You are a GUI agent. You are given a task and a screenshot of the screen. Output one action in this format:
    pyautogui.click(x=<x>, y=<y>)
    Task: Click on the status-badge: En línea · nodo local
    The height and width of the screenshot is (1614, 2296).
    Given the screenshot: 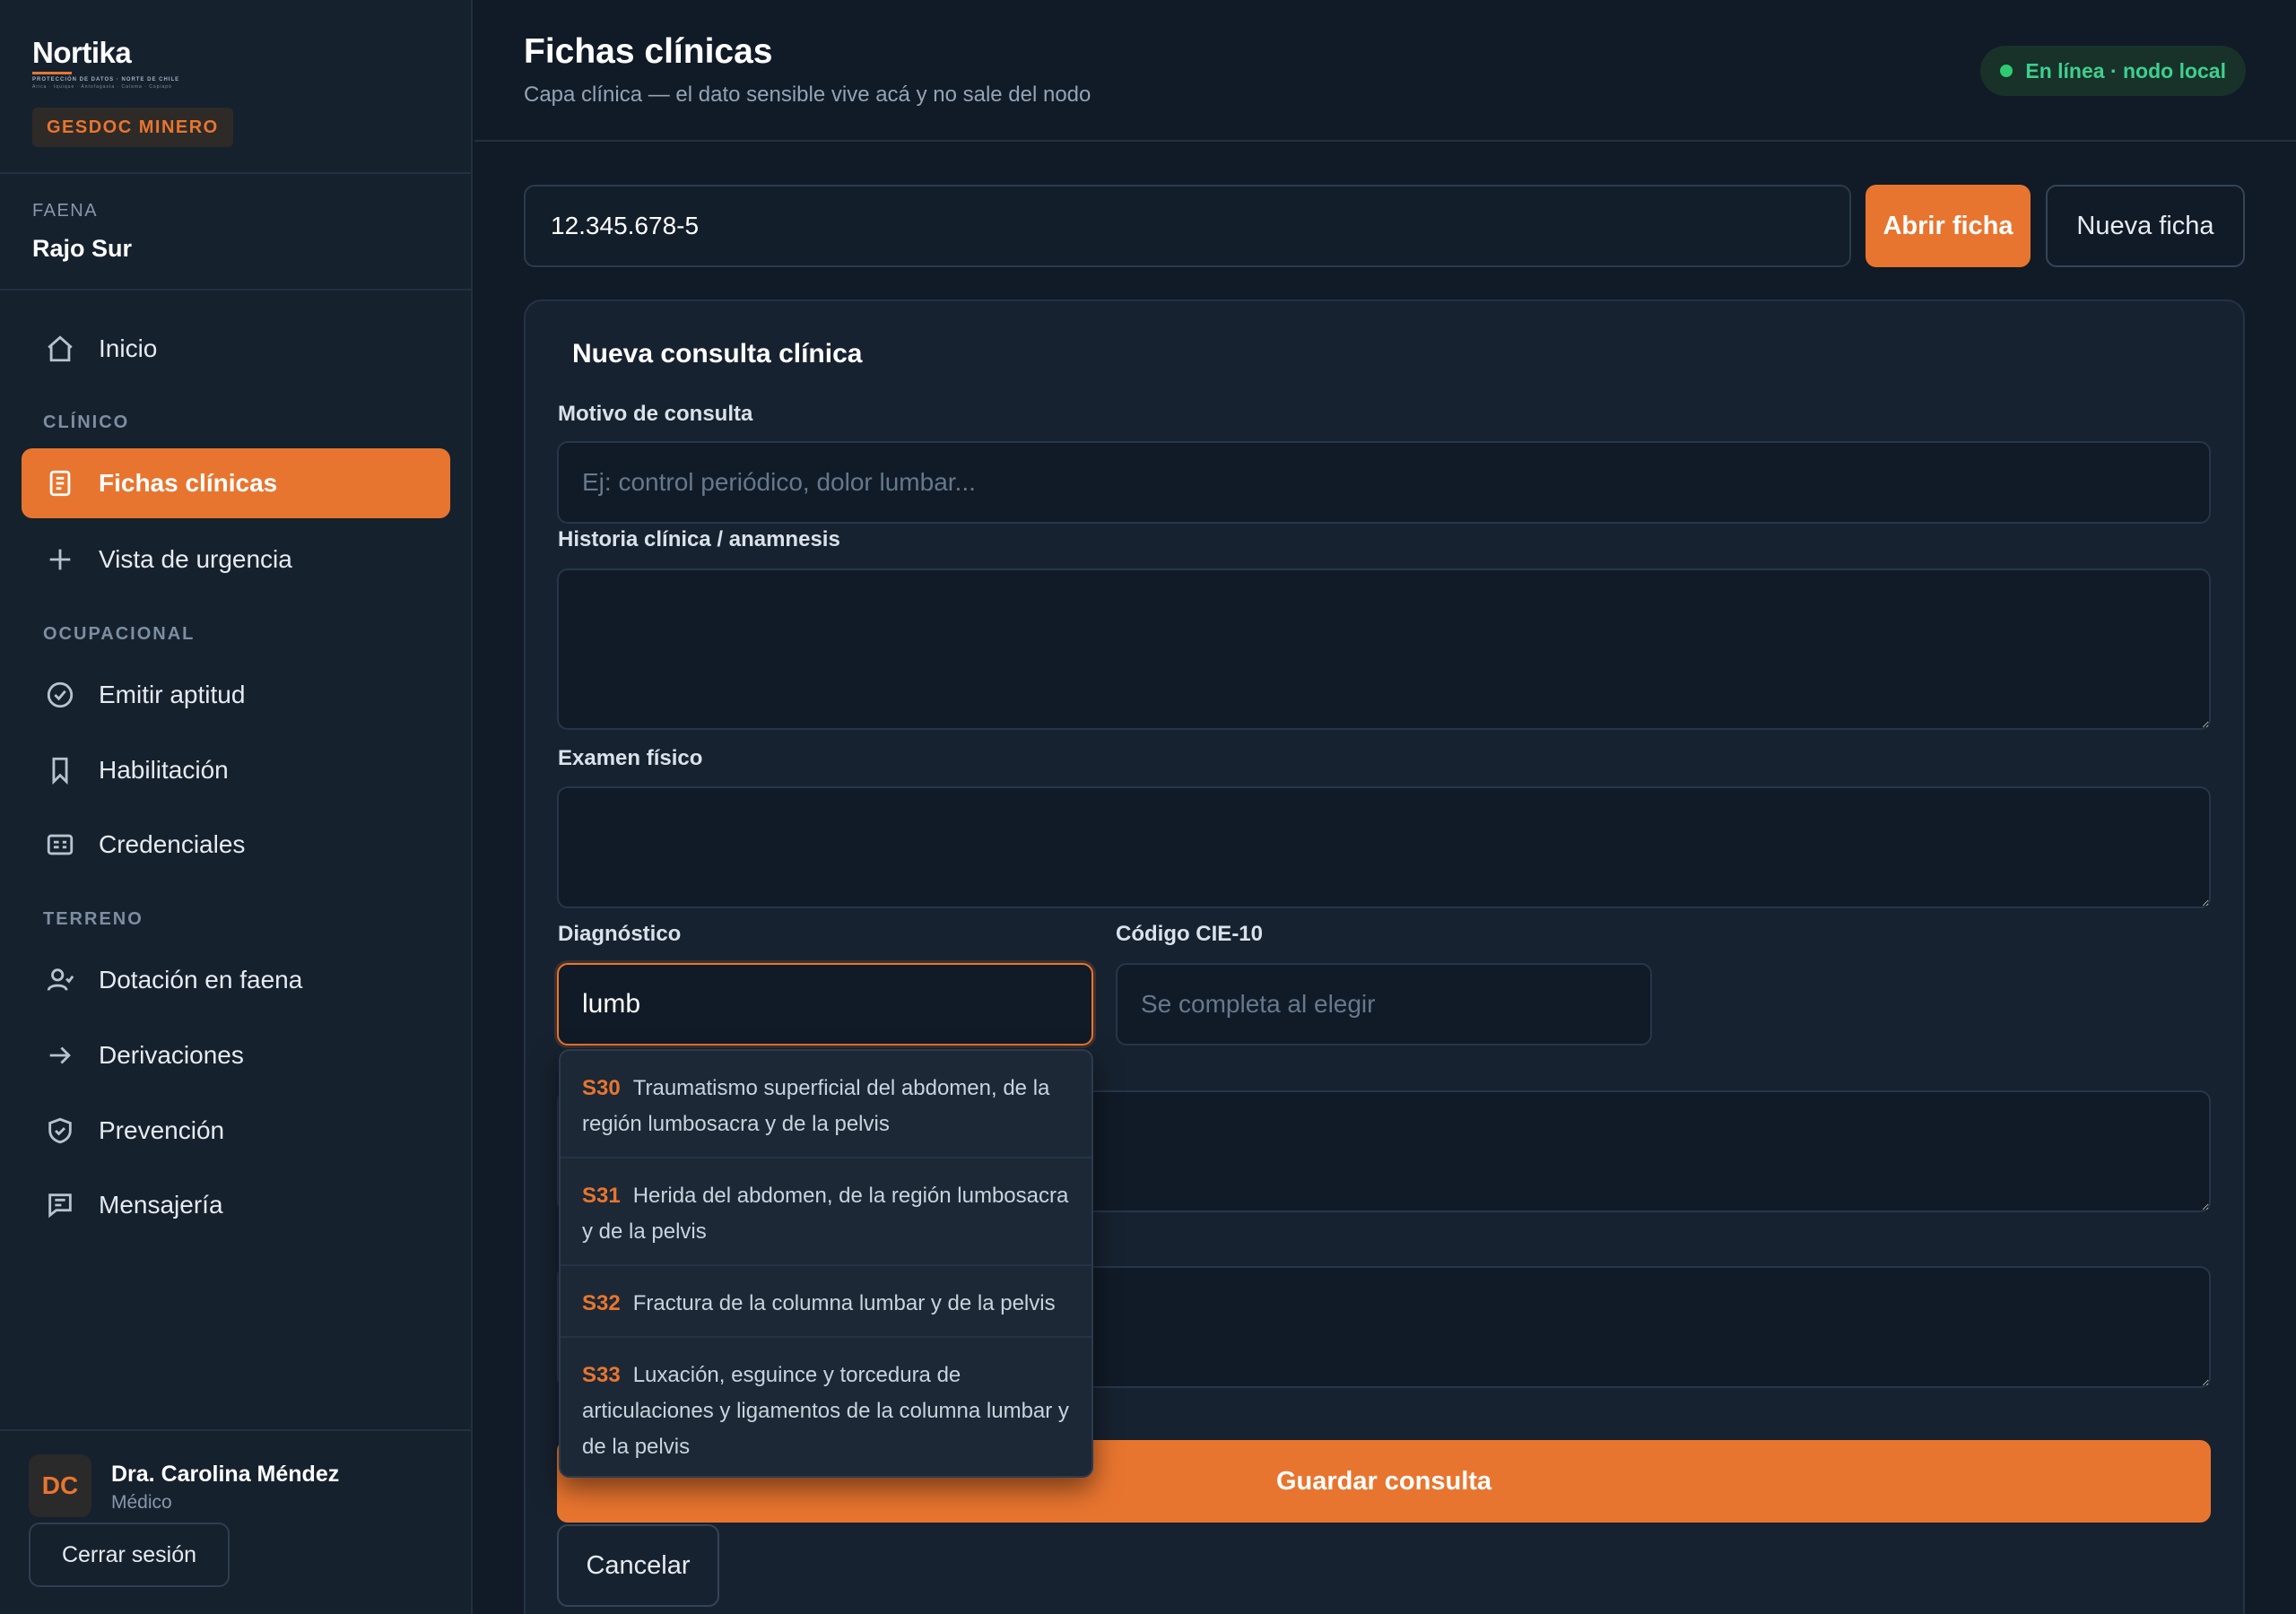 What is the action you would take?
    pyautogui.click(x=2113, y=71)
    